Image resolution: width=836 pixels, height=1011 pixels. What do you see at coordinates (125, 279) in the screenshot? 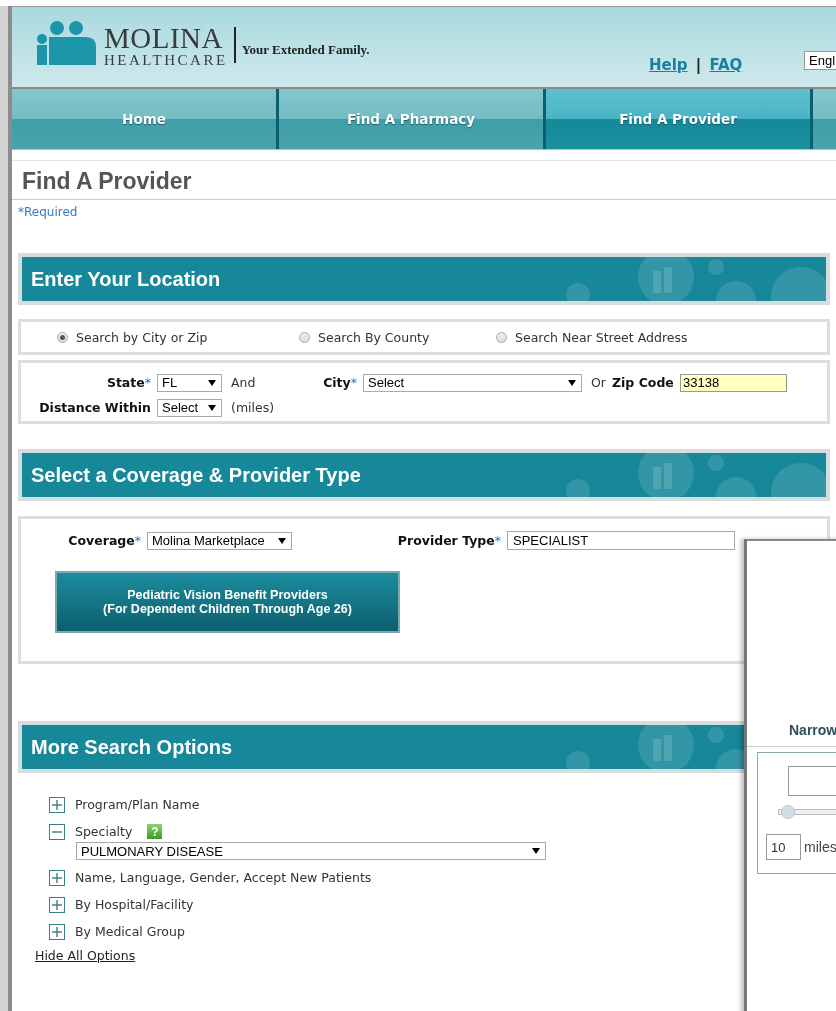
I see `section-title: Enter Your Location` at bounding box center [125, 279].